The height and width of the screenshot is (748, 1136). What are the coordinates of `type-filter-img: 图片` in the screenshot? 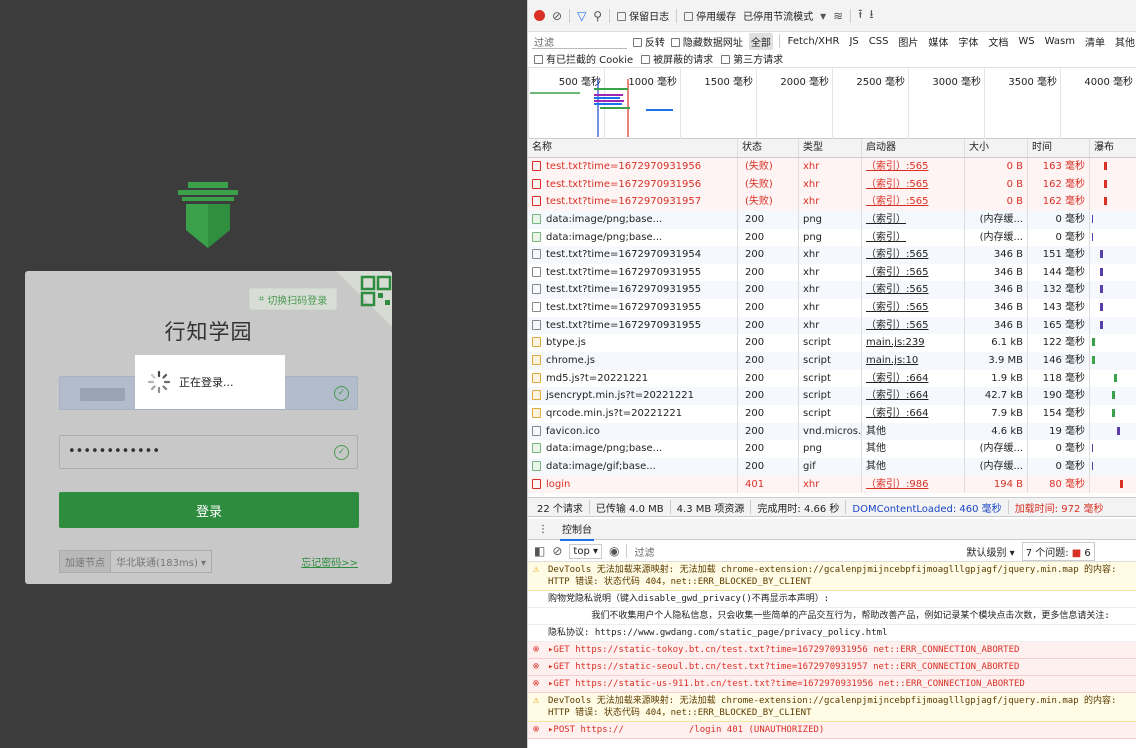 It's located at (908, 41).